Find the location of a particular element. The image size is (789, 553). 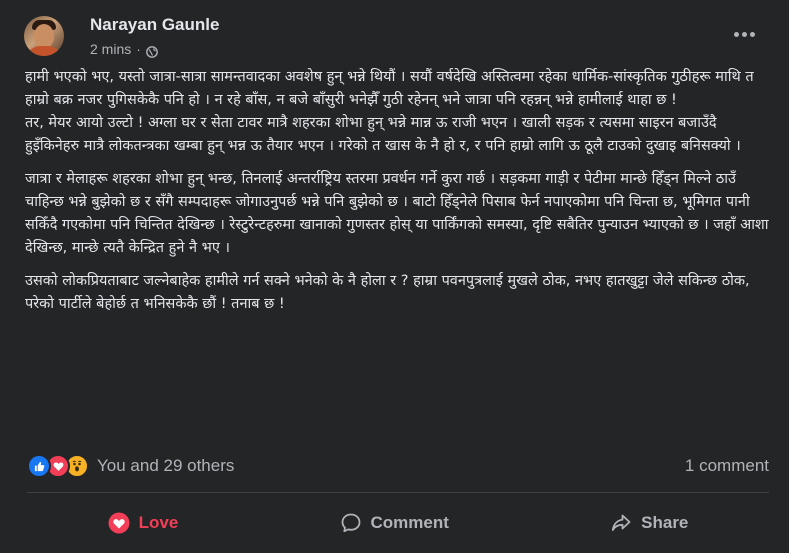

share-button: Share is located at coordinates (649, 523).